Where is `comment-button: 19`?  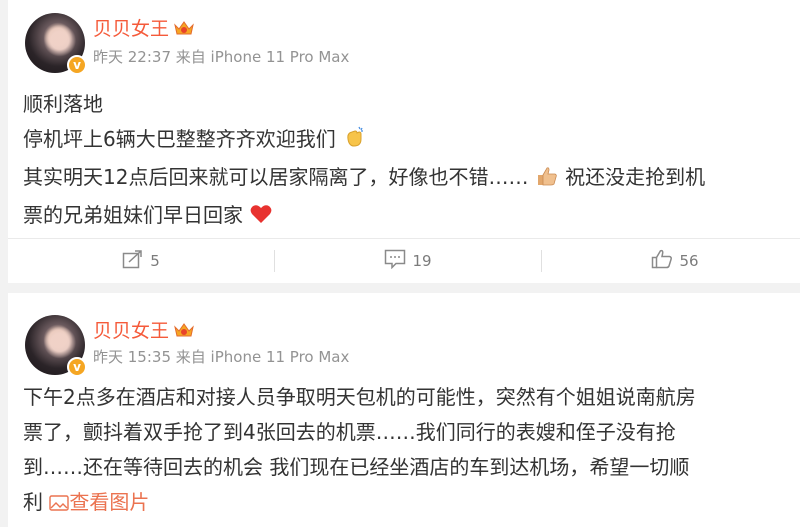 comment-button: 19 is located at coordinates (408, 261).